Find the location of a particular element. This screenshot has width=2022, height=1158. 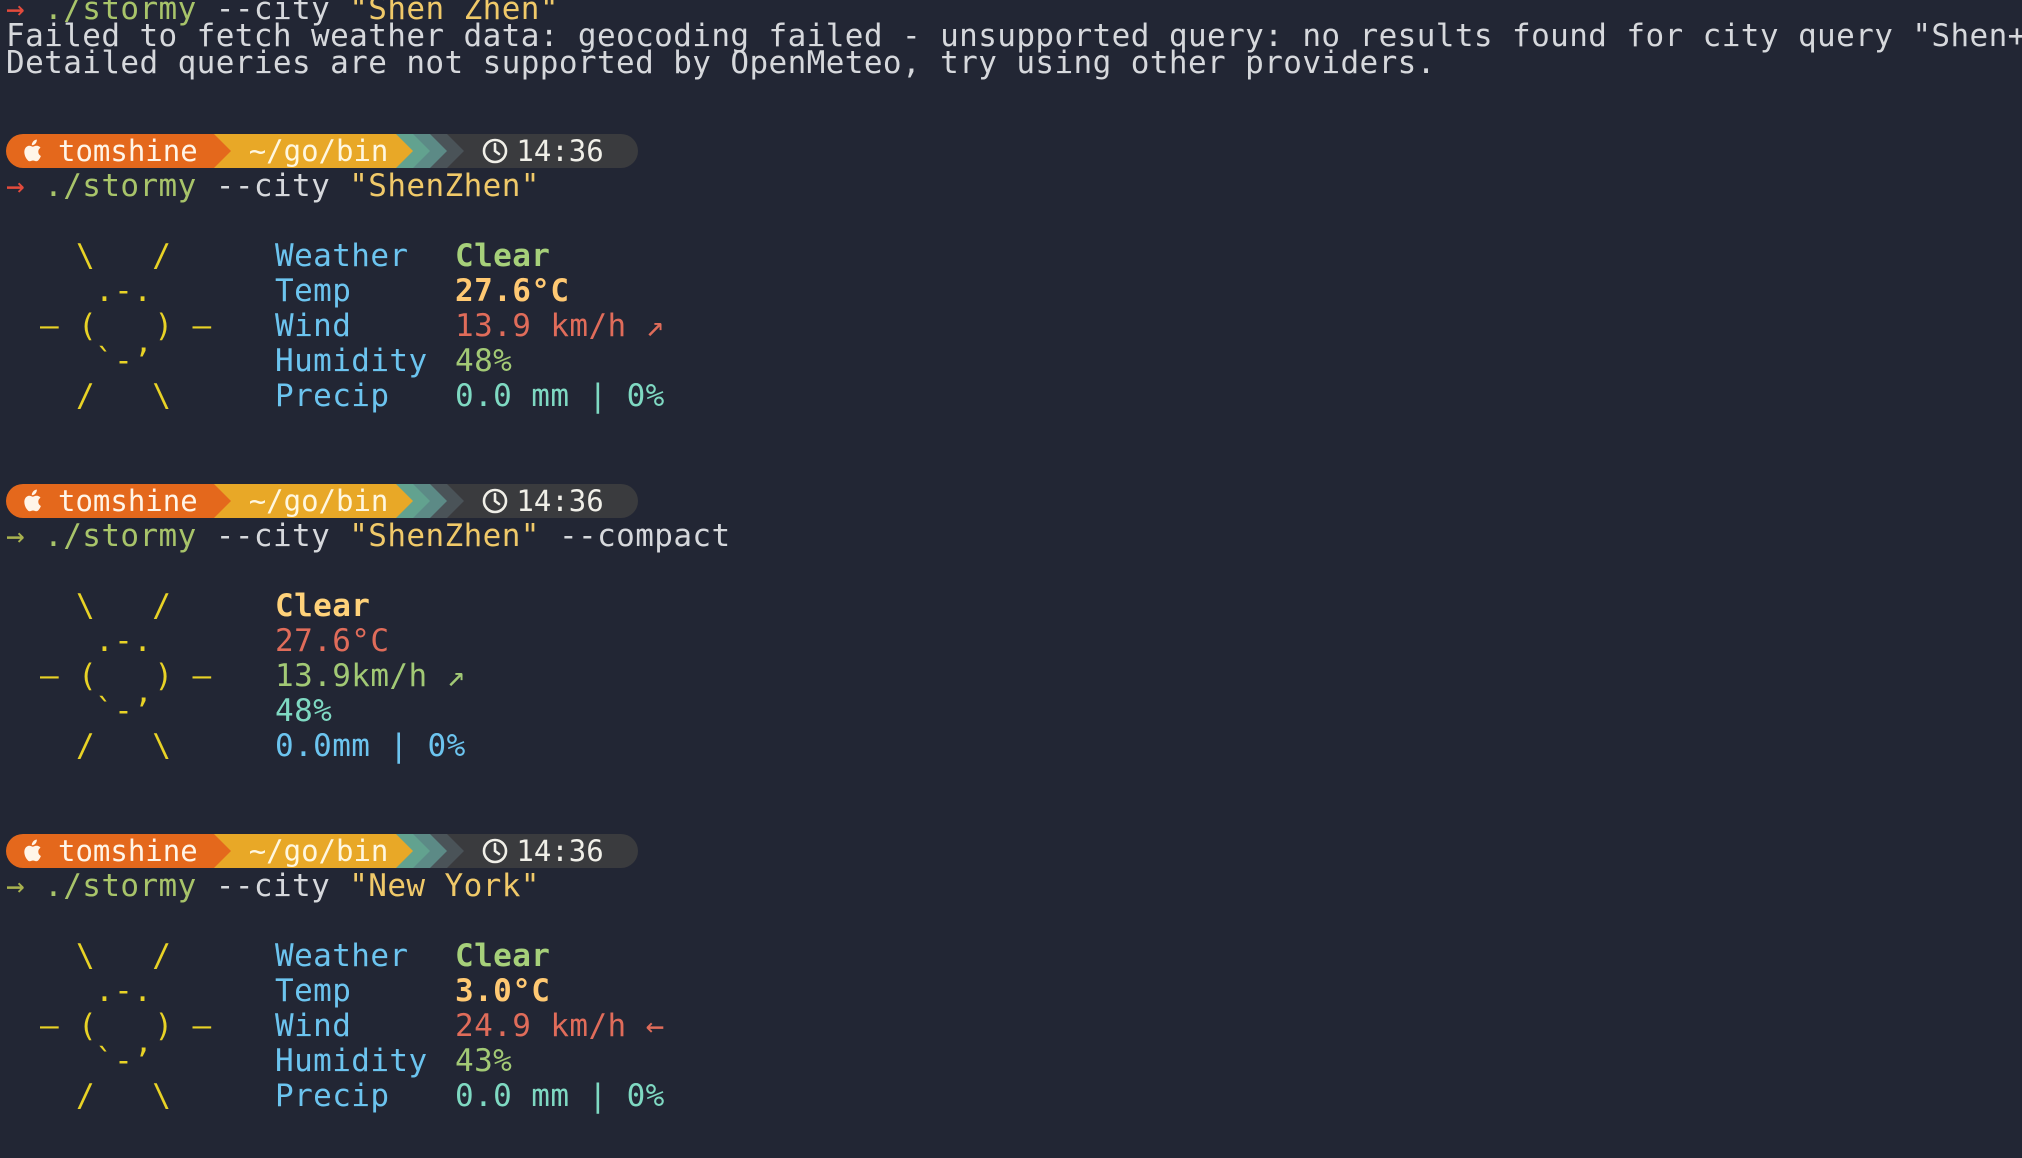

command-line: → ./stormy --city "New York" is located at coordinates (273, 886).